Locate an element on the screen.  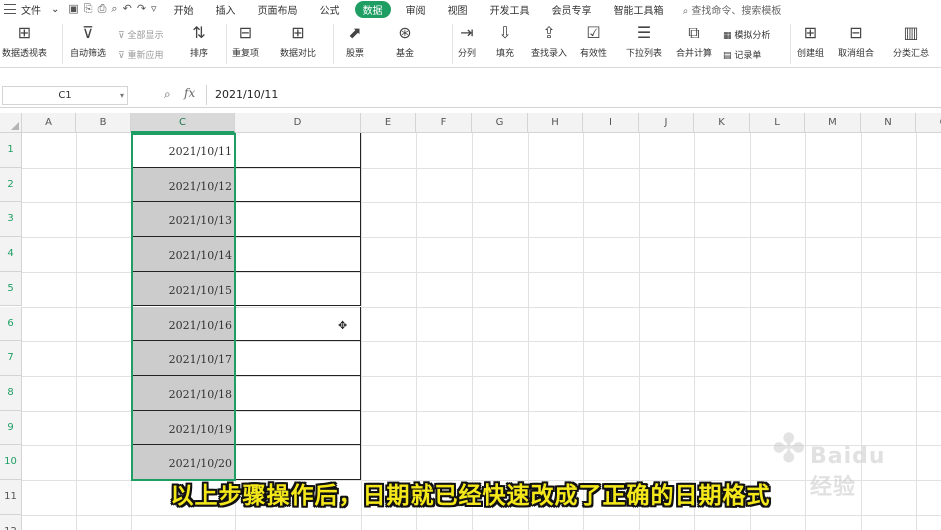
more-icon: ▿ is located at coordinates (154, 9).